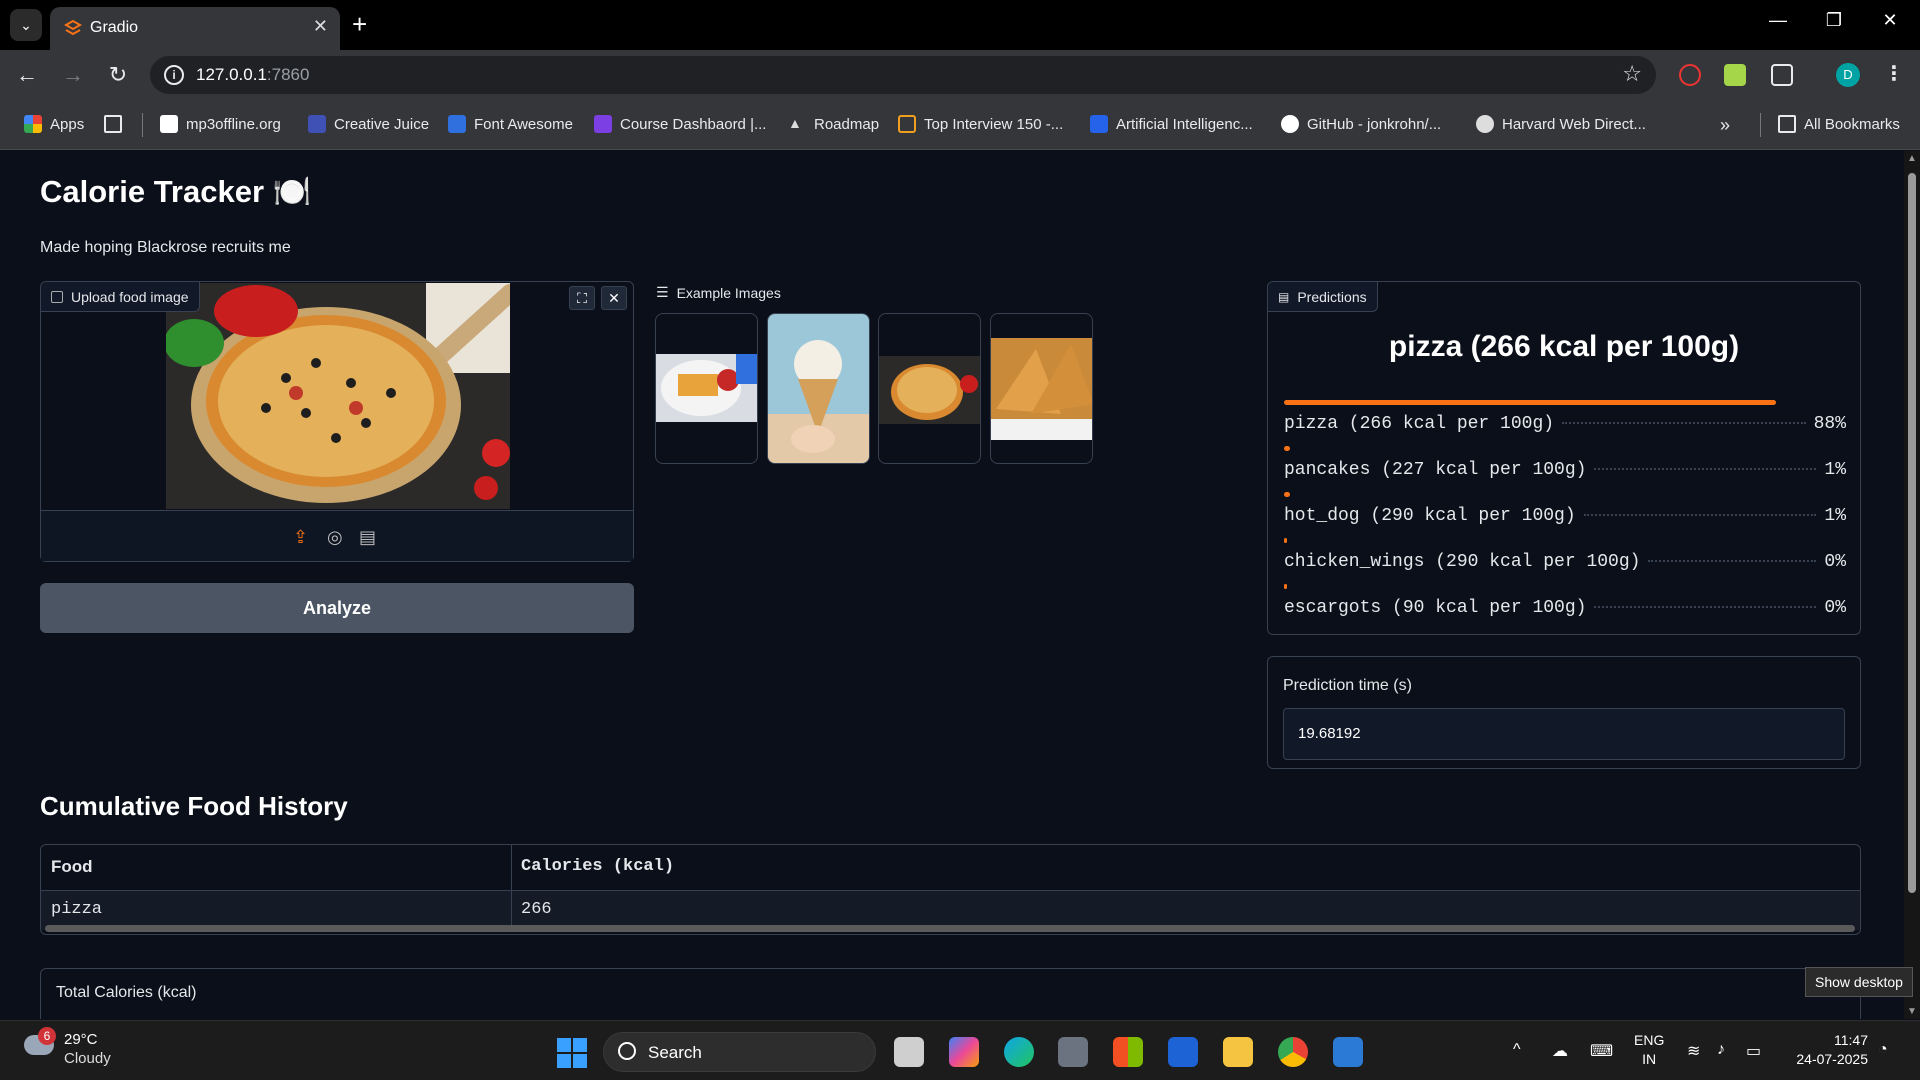  I want to click on confidence-label: pizza (266 kcal per 100g), so click(1419, 424).